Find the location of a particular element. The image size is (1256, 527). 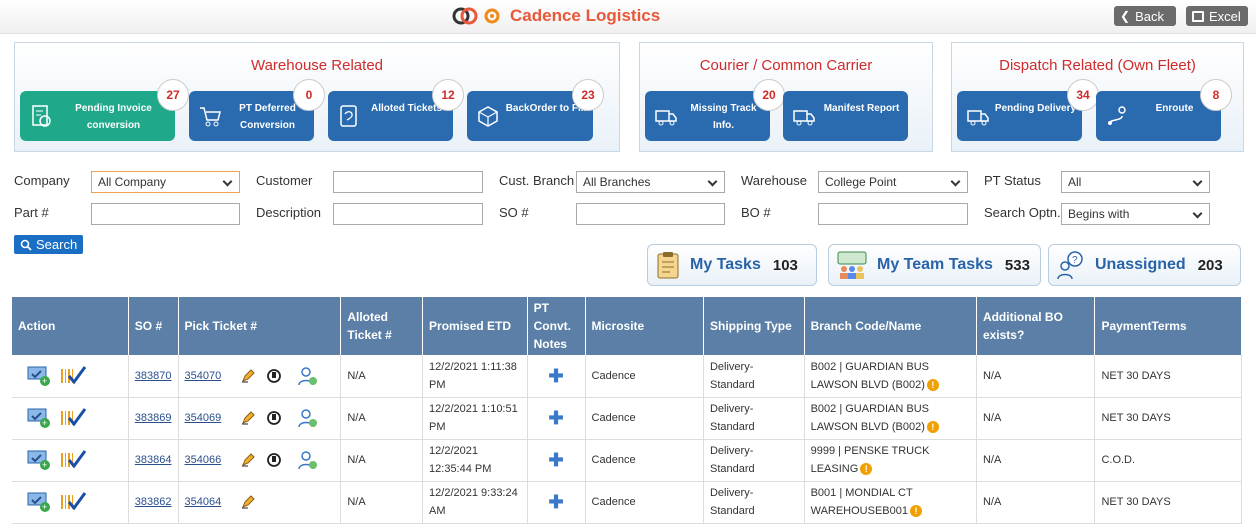

pick-ticket-link: 354069 is located at coordinates (203, 418).